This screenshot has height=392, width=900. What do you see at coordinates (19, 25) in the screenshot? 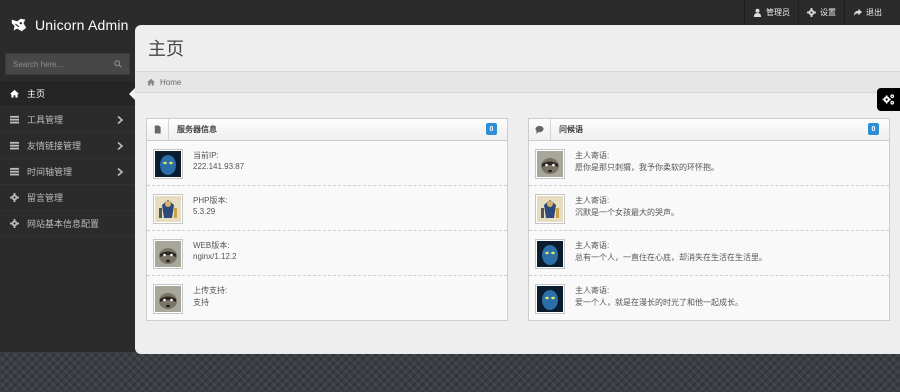
I see `unicorn-logo-icon` at bounding box center [19, 25].